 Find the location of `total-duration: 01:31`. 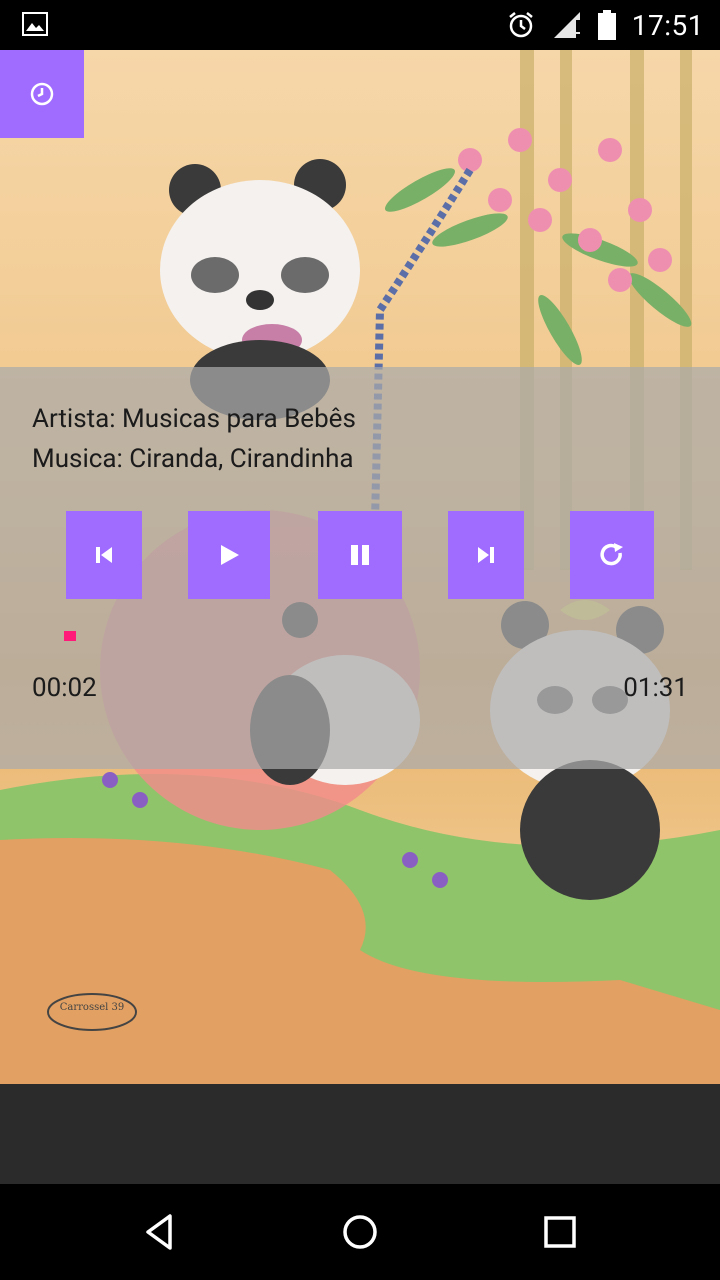

total-duration: 01:31 is located at coordinates (655, 688).